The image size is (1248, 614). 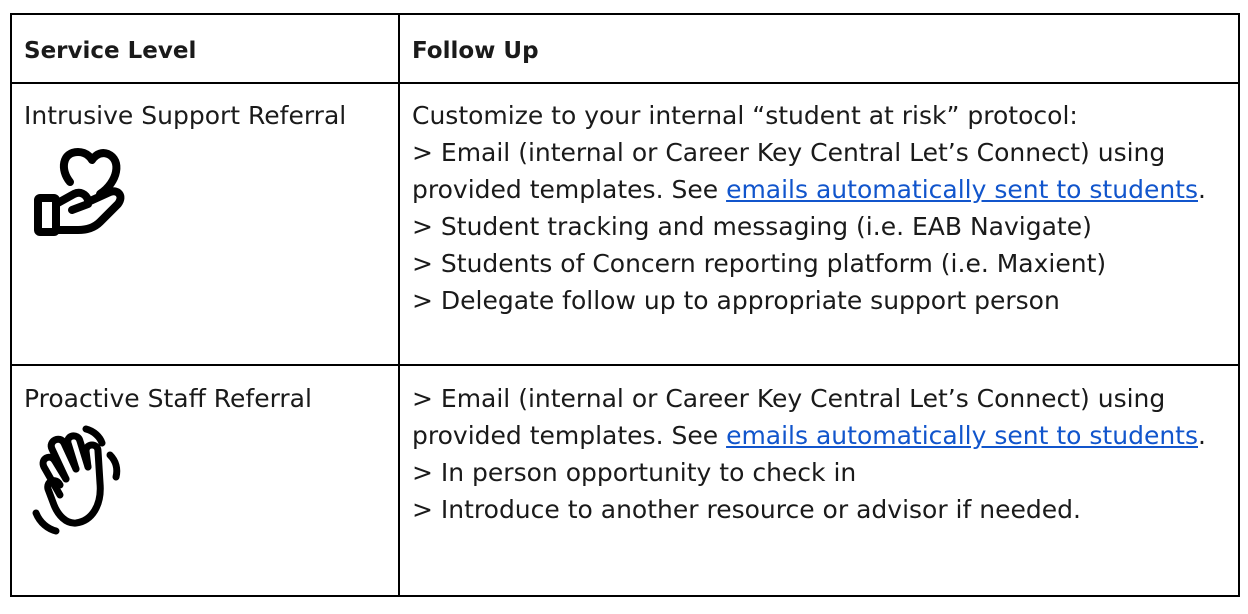 What do you see at coordinates (79, 192) in the screenshot?
I see `hand-holding-heart-icon` at bounding box center [79, 192].